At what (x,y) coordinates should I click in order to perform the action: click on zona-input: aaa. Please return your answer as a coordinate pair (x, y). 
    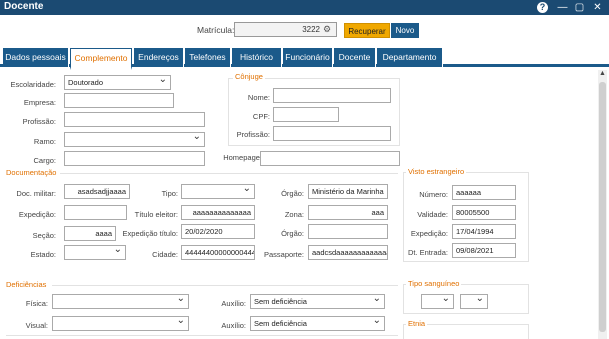
    Looking at the image, I should click on (348, 212).